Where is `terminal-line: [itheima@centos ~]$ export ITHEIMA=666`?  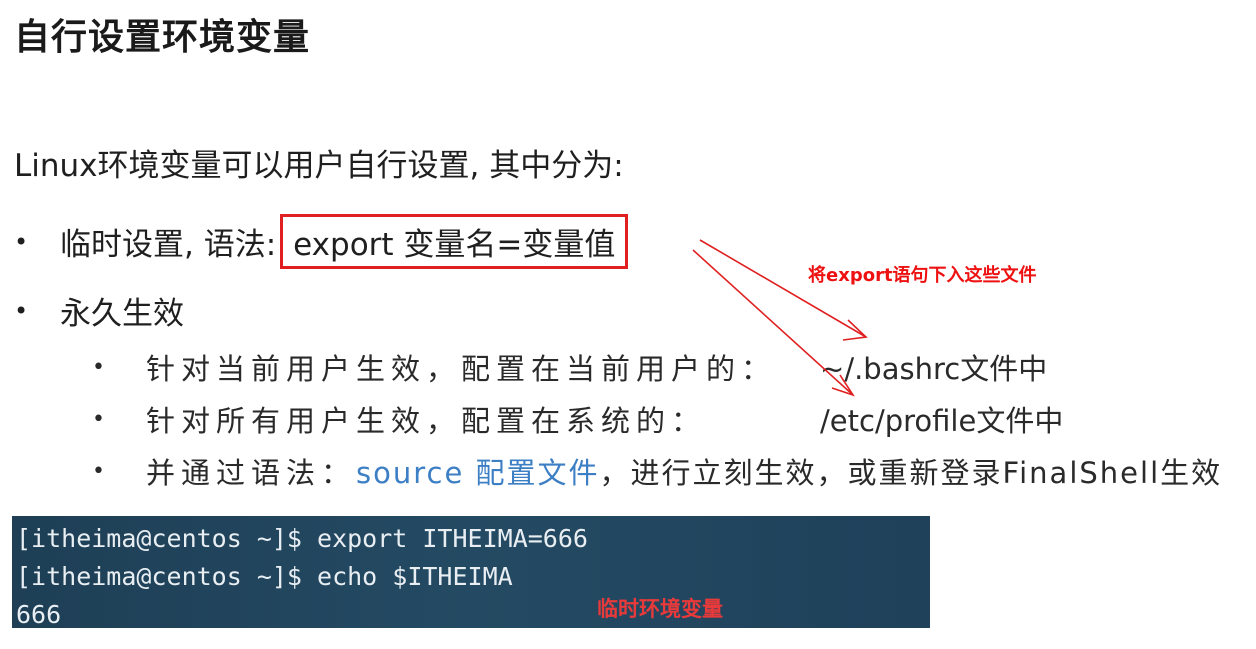
terminal-line: [itheima@centos ~]$ export ITHEIMA=666 is located at coordinates (302, 538).